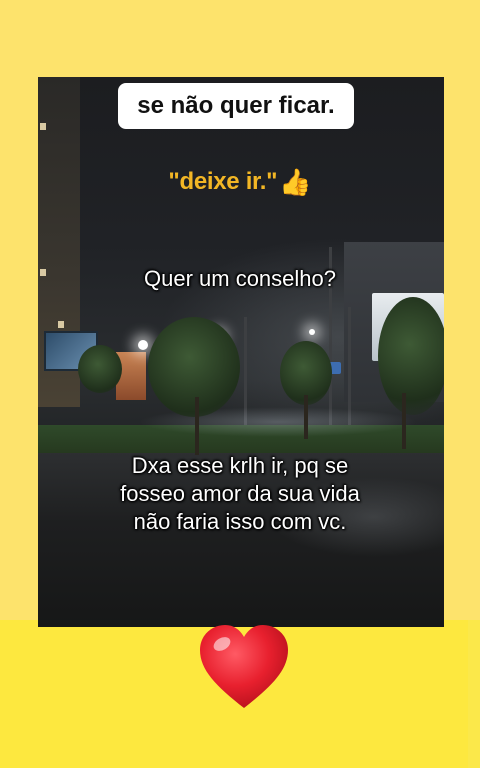 This screenshot has width=480, height=768. I want to click on heart-icon, so click(244, 666).